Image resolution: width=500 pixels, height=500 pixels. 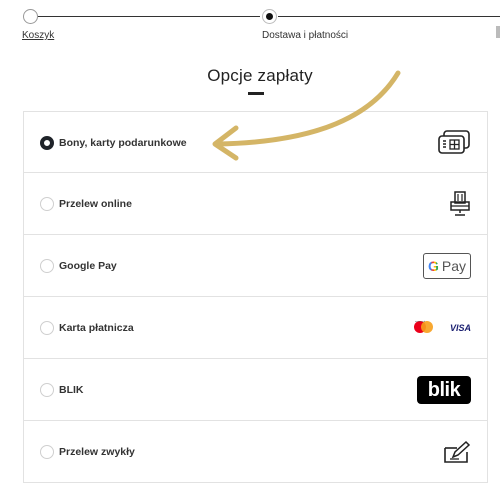 I want to click on google-pay-icon: G Pay, so click(x=446, y=266).